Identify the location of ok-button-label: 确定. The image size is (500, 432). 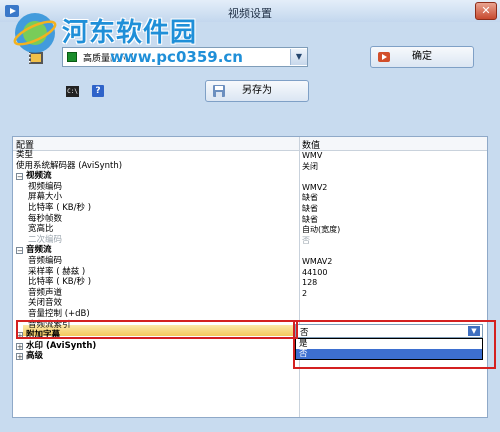
(422, 56).